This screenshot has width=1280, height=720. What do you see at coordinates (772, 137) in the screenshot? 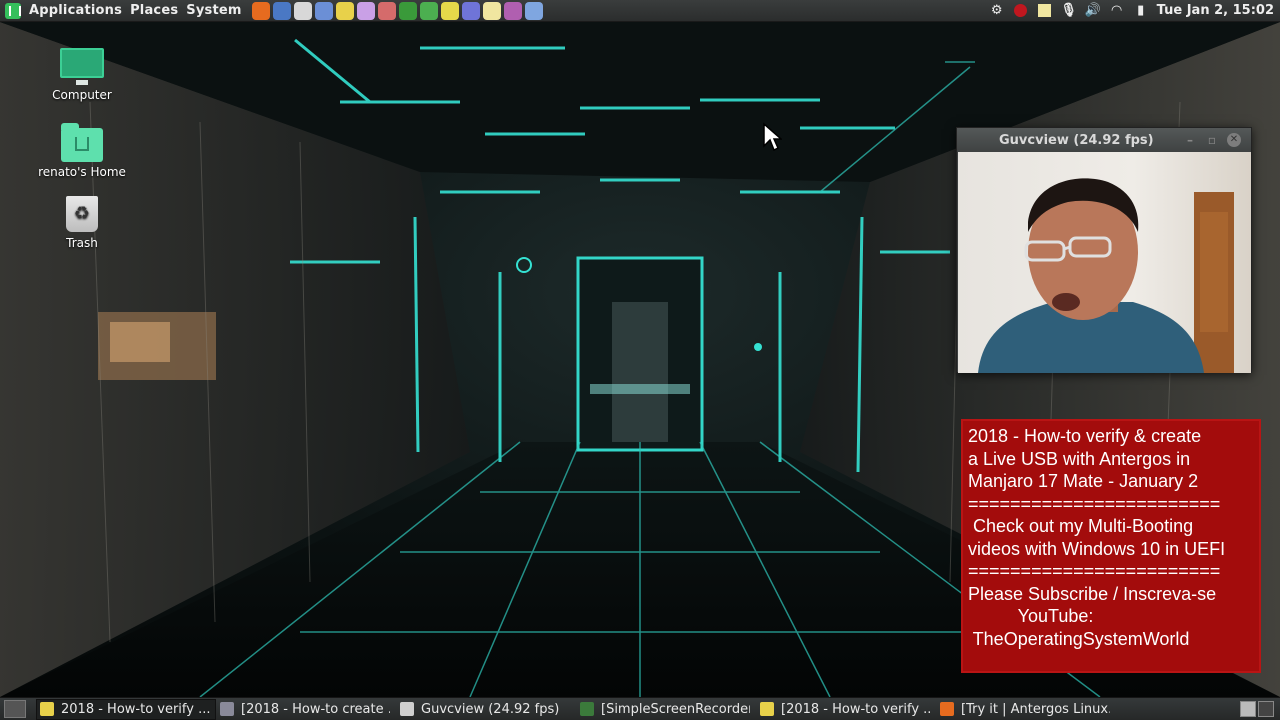
I see `mouse-pointer-icon` at bounding box center [772, 137].